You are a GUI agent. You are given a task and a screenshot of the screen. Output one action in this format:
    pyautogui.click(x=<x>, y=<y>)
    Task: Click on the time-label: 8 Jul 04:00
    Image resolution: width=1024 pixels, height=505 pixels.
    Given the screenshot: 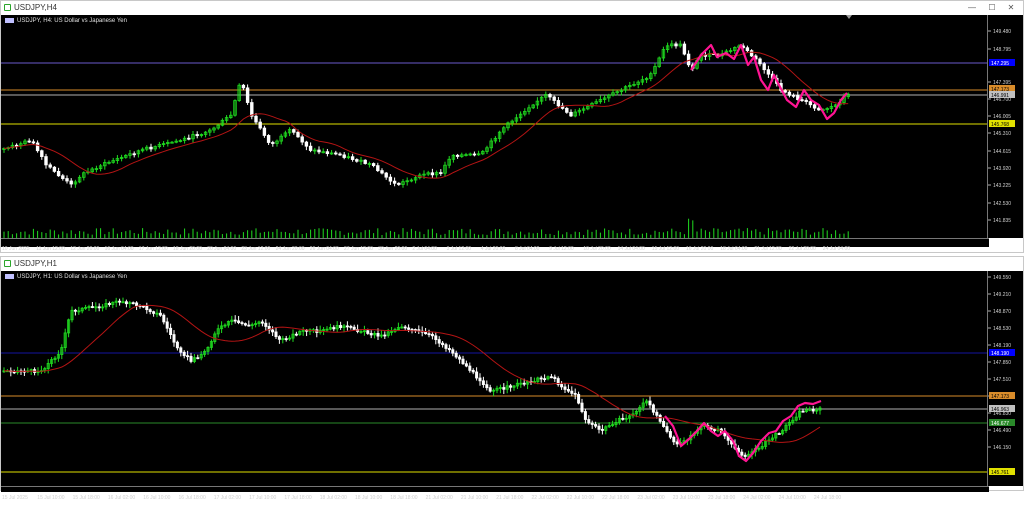 What is the action you would take?
    pyautogui.click(x=527, y=249)
    